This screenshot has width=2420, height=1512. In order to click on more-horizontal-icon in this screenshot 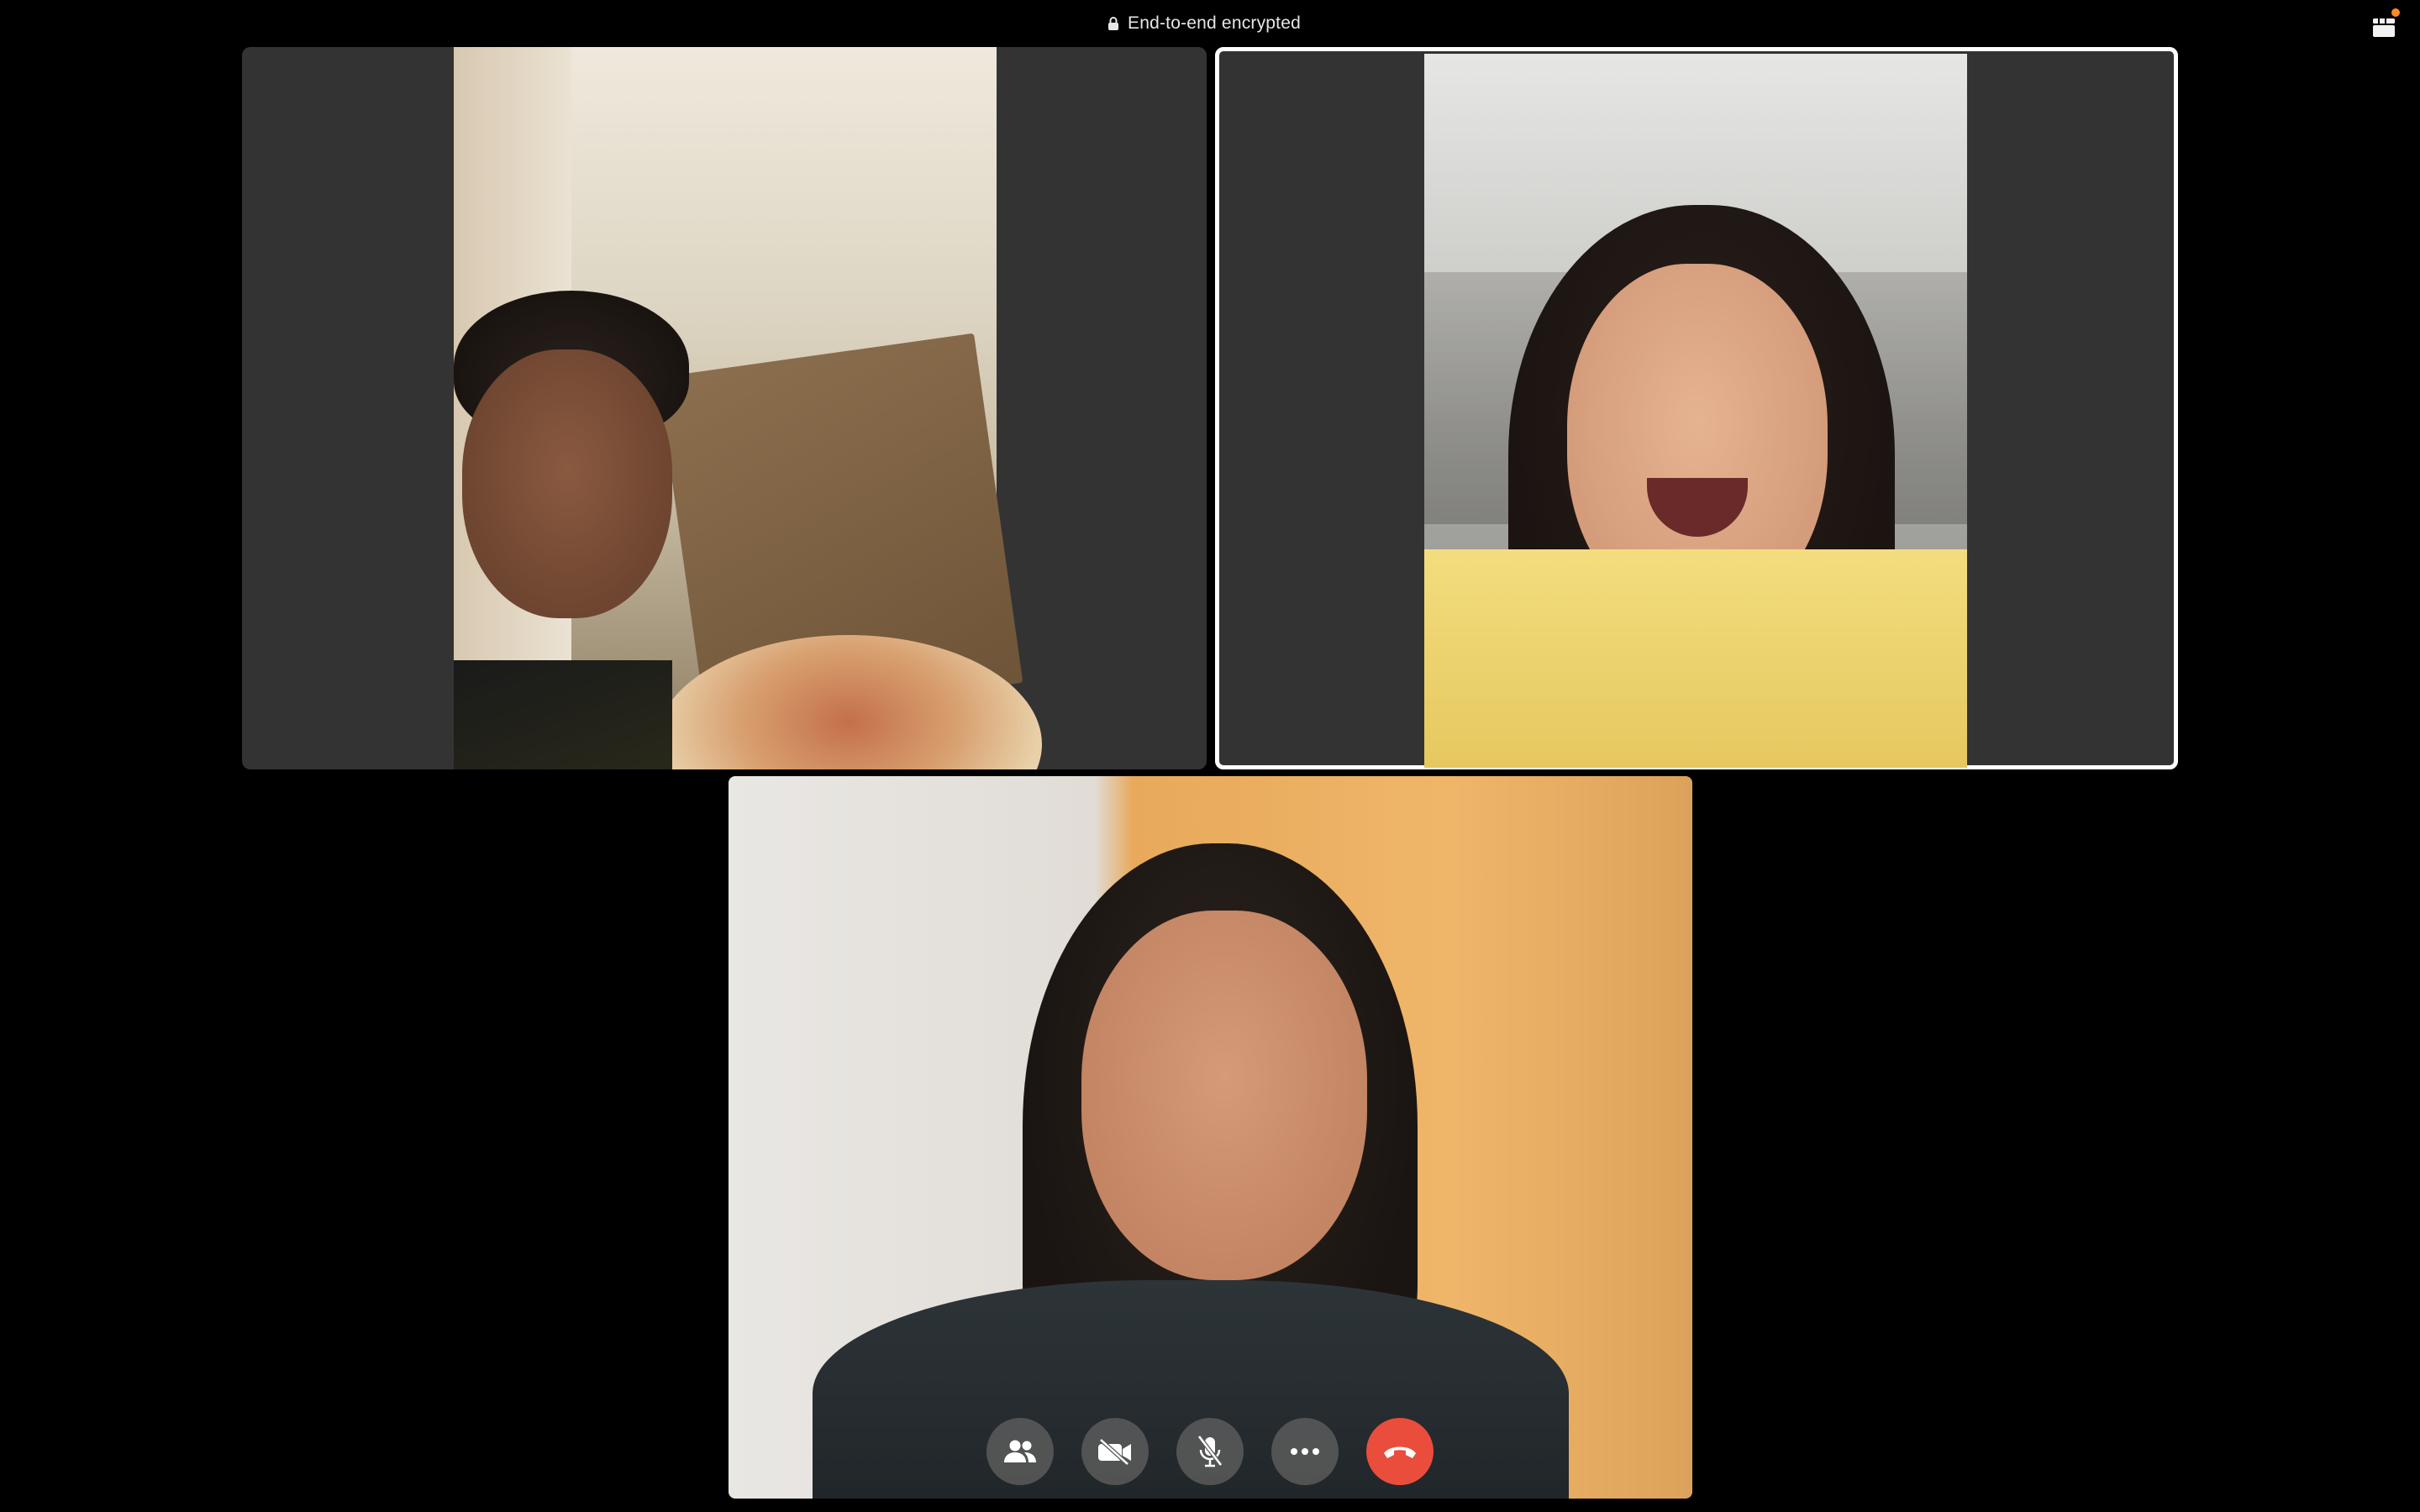, I will do `click(1305, 1451)`.